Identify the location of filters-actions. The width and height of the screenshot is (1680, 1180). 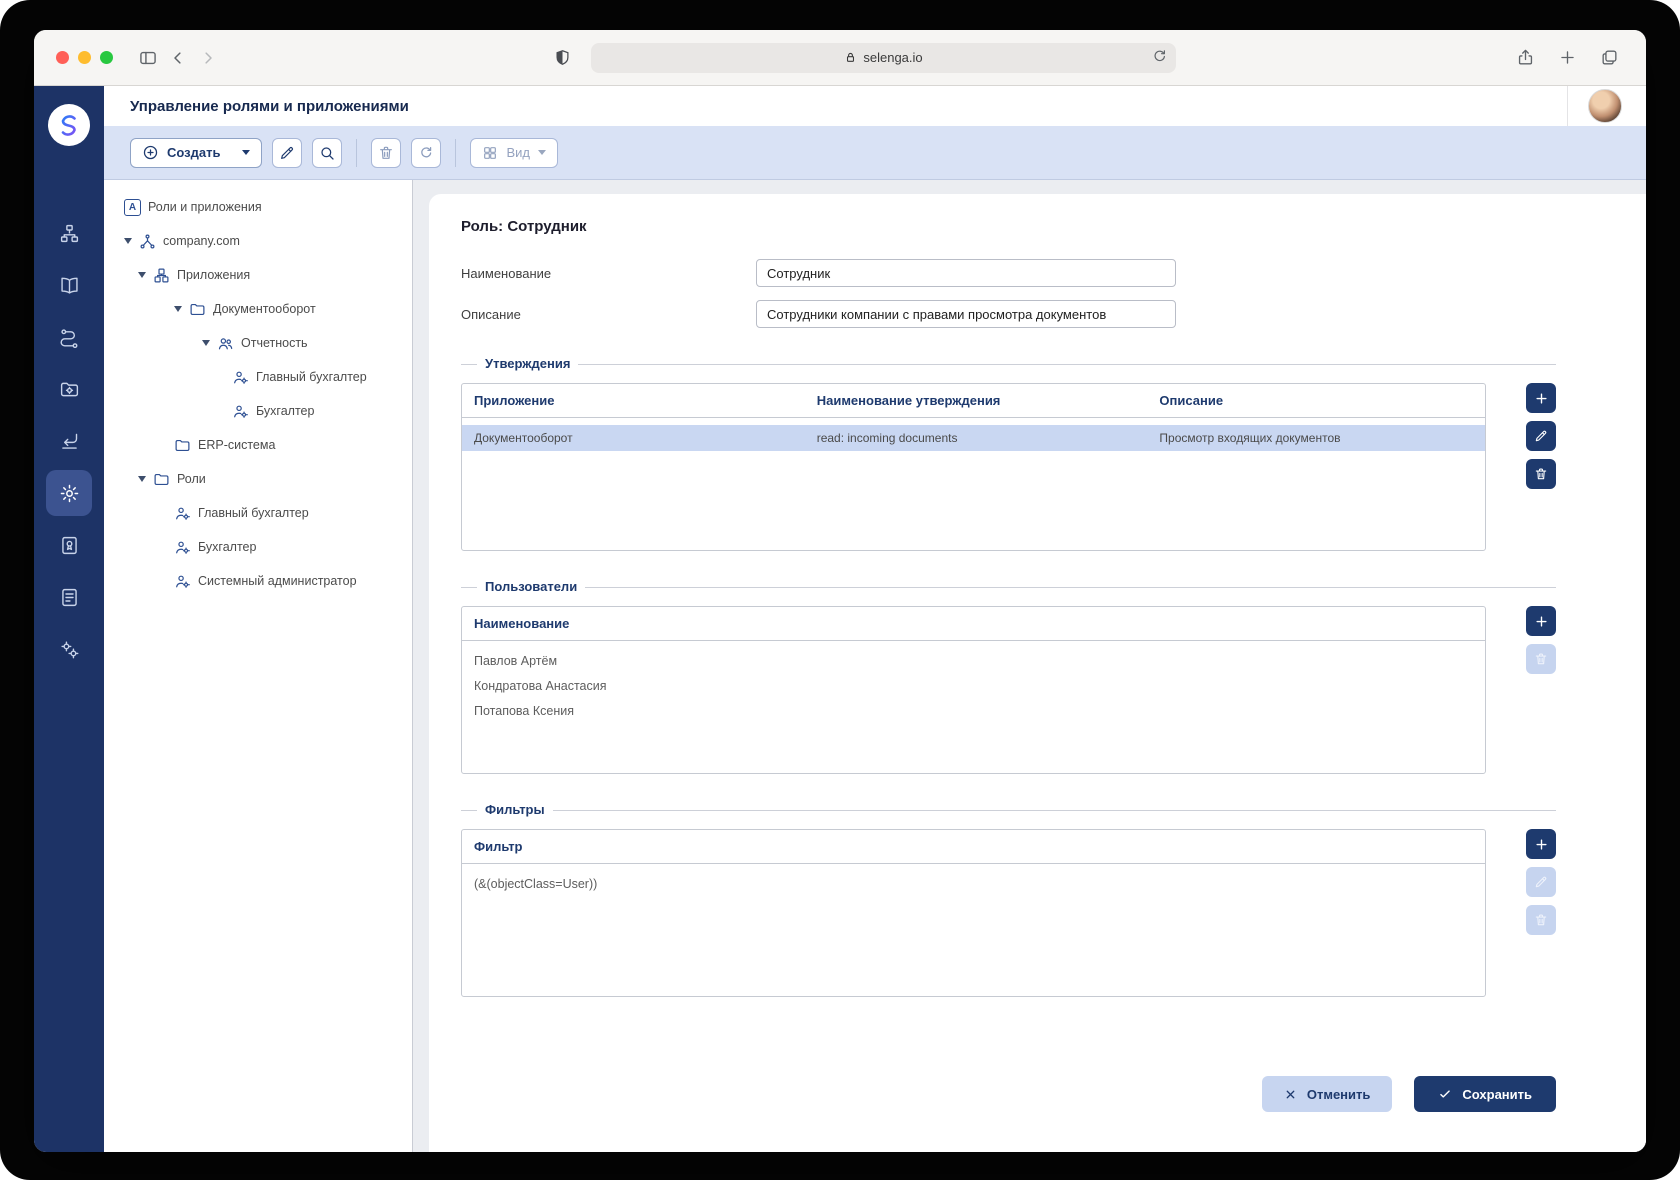
(1541, 913).